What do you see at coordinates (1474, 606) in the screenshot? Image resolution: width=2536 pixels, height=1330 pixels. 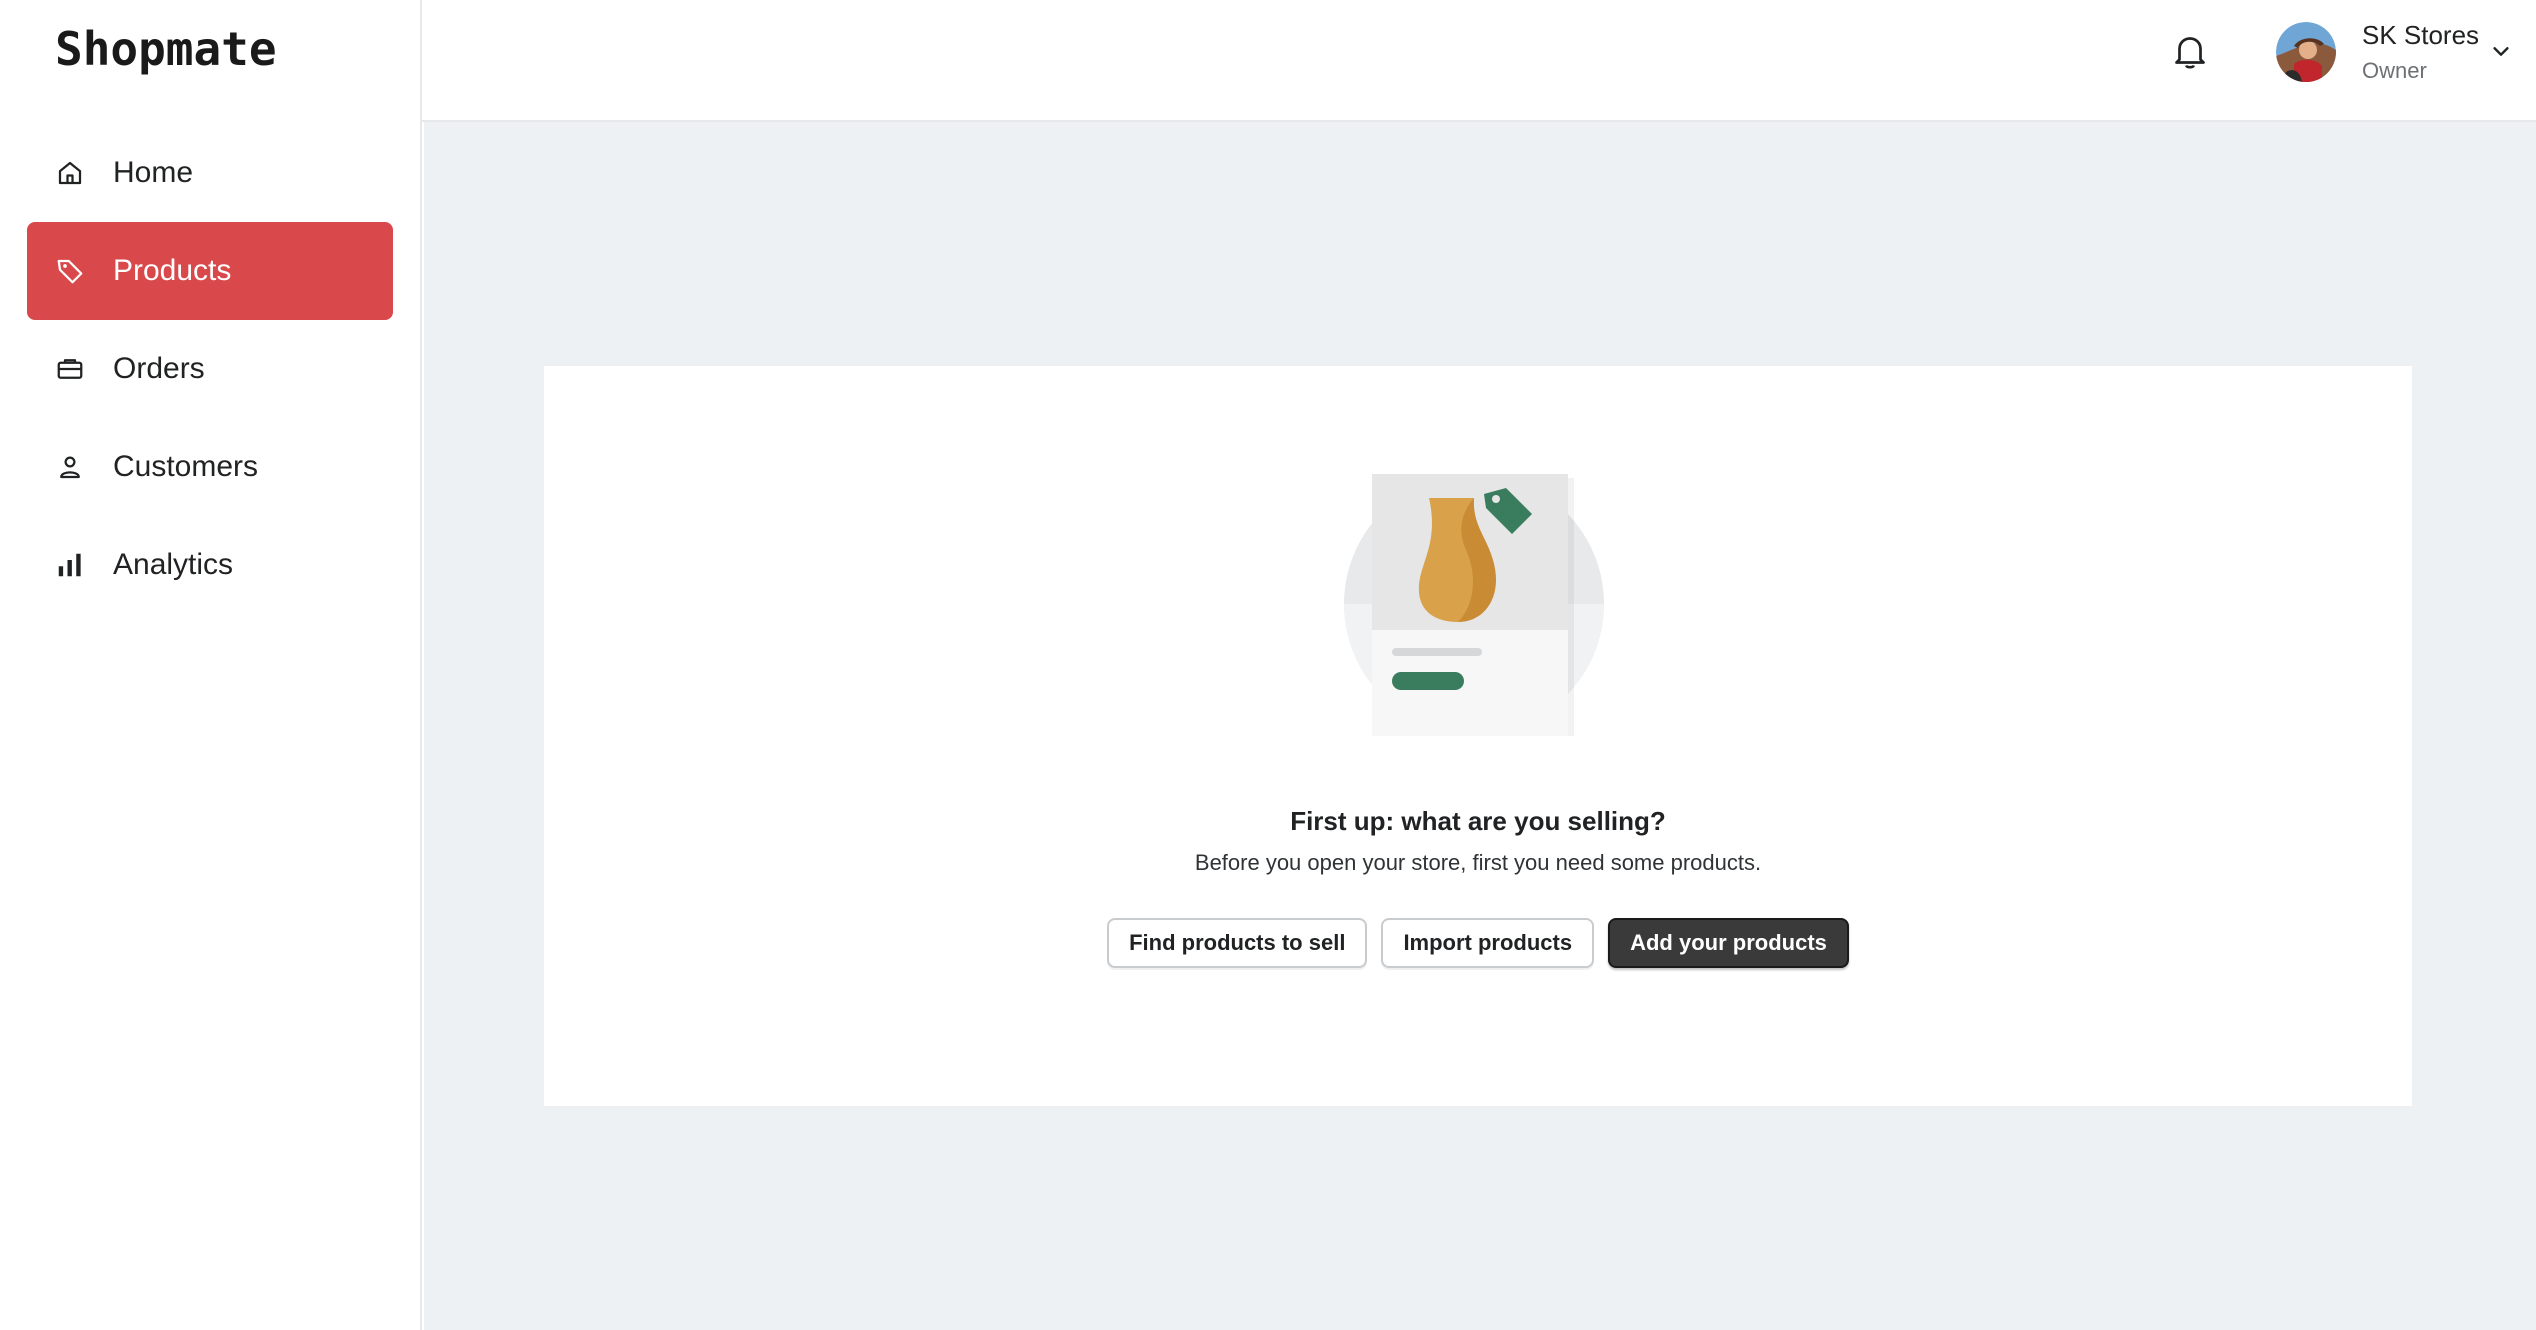 I see `products-illustration` at bounding box center [1474, 606].